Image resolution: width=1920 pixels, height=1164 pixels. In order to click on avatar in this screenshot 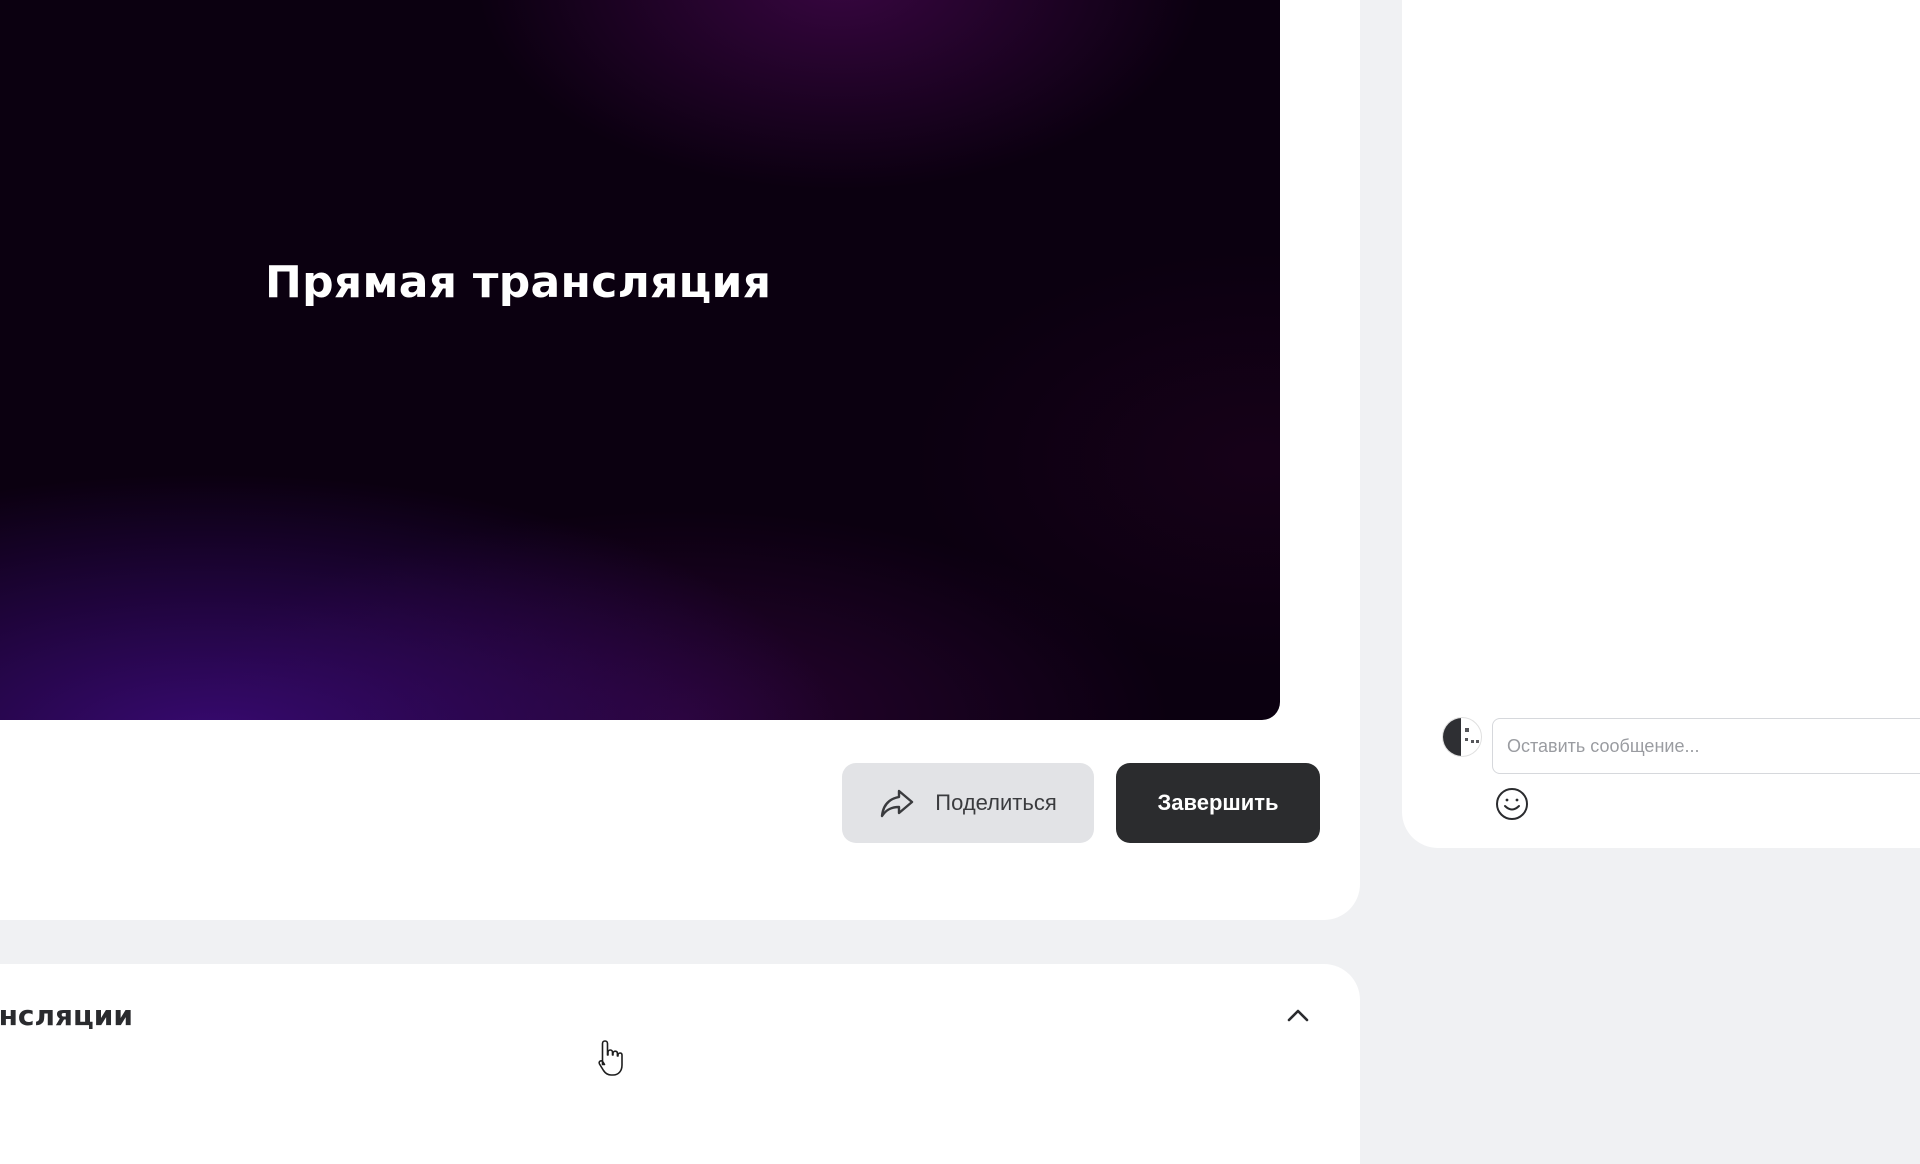, I will do `click(1462, 737)`.